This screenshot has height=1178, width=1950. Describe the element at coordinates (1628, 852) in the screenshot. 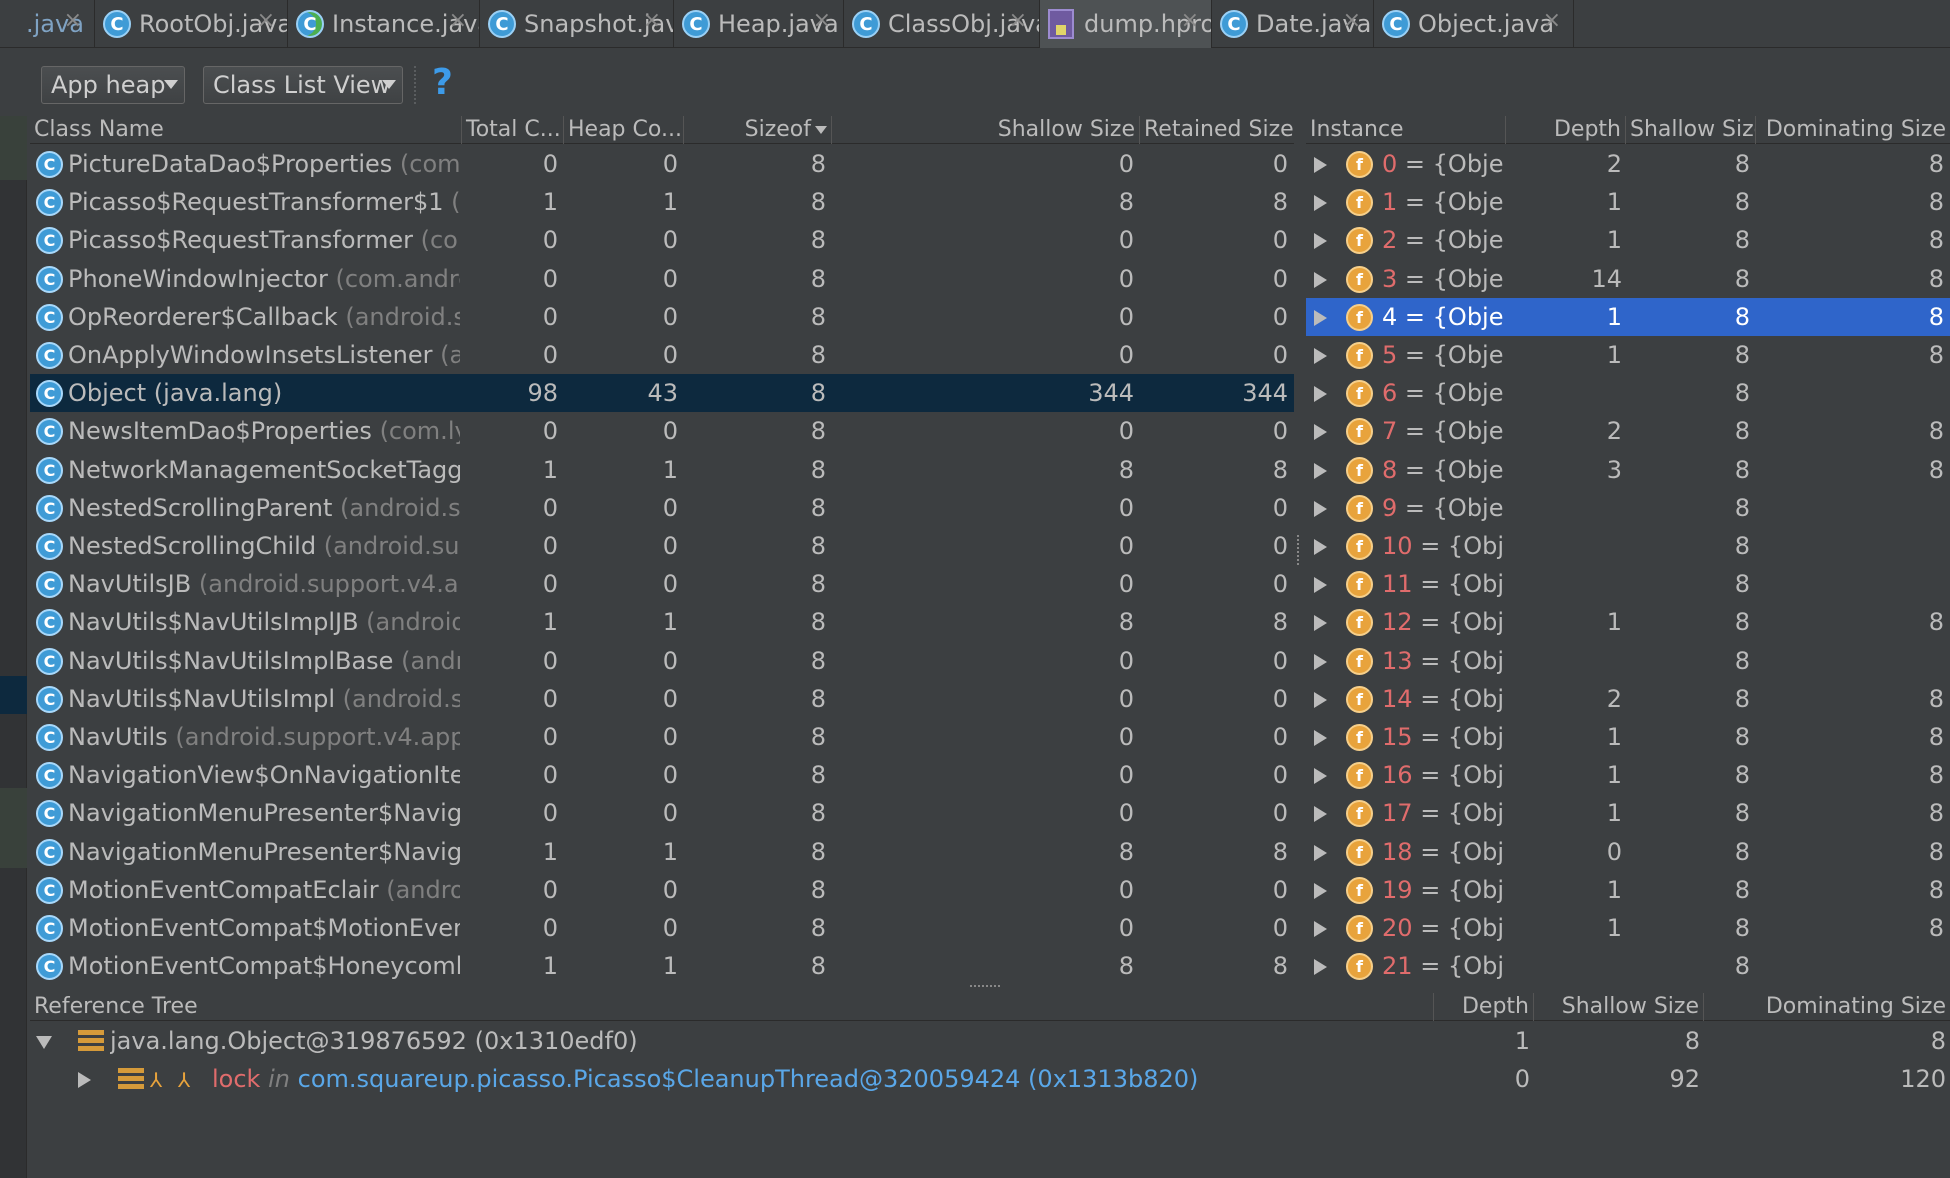

I see `instance-row: f 18 = {Obj 0 8 8` at that location.